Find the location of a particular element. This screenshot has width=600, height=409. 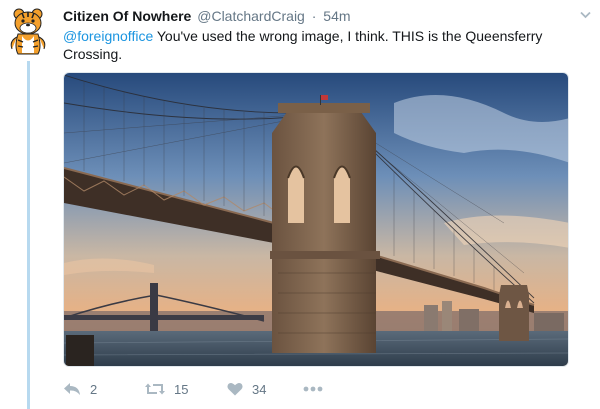

reply-count: 2 is located at coordinates (94, 389).